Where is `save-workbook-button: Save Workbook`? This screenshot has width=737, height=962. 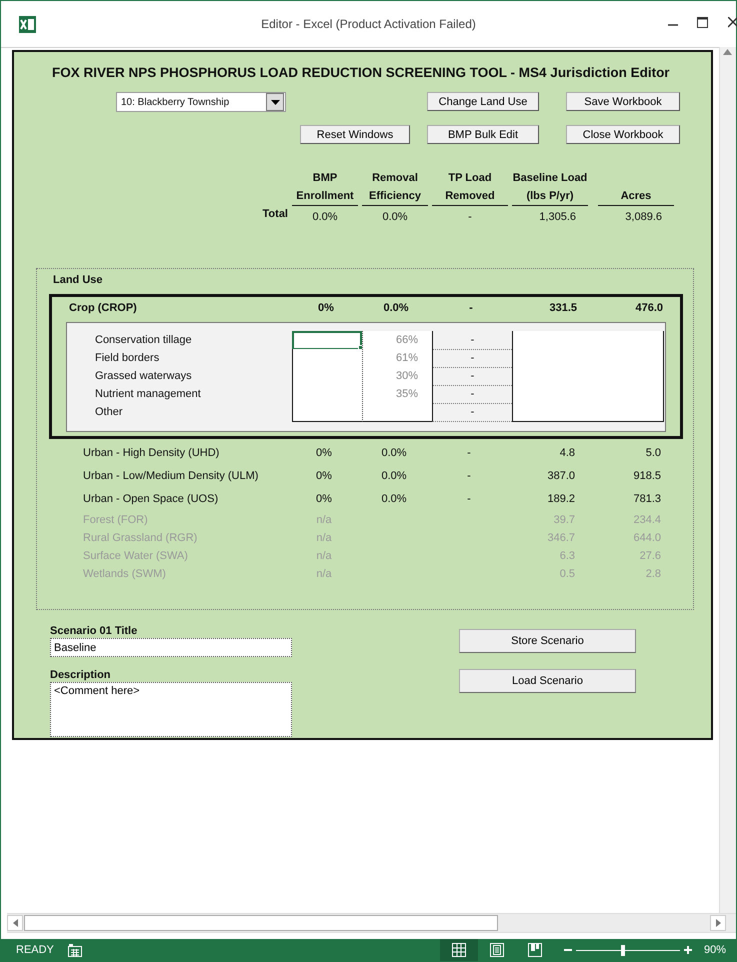 save-workbook-button: Save Workbook is located at coordinates (623, 101).